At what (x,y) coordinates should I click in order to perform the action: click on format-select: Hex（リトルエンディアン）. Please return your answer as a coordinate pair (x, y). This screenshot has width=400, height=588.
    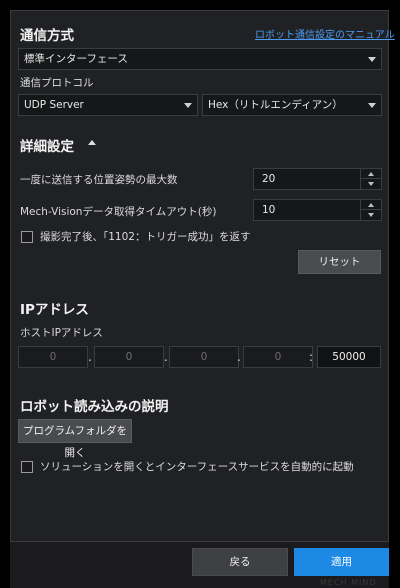
    Looking at the image, I should click on (292, 105).